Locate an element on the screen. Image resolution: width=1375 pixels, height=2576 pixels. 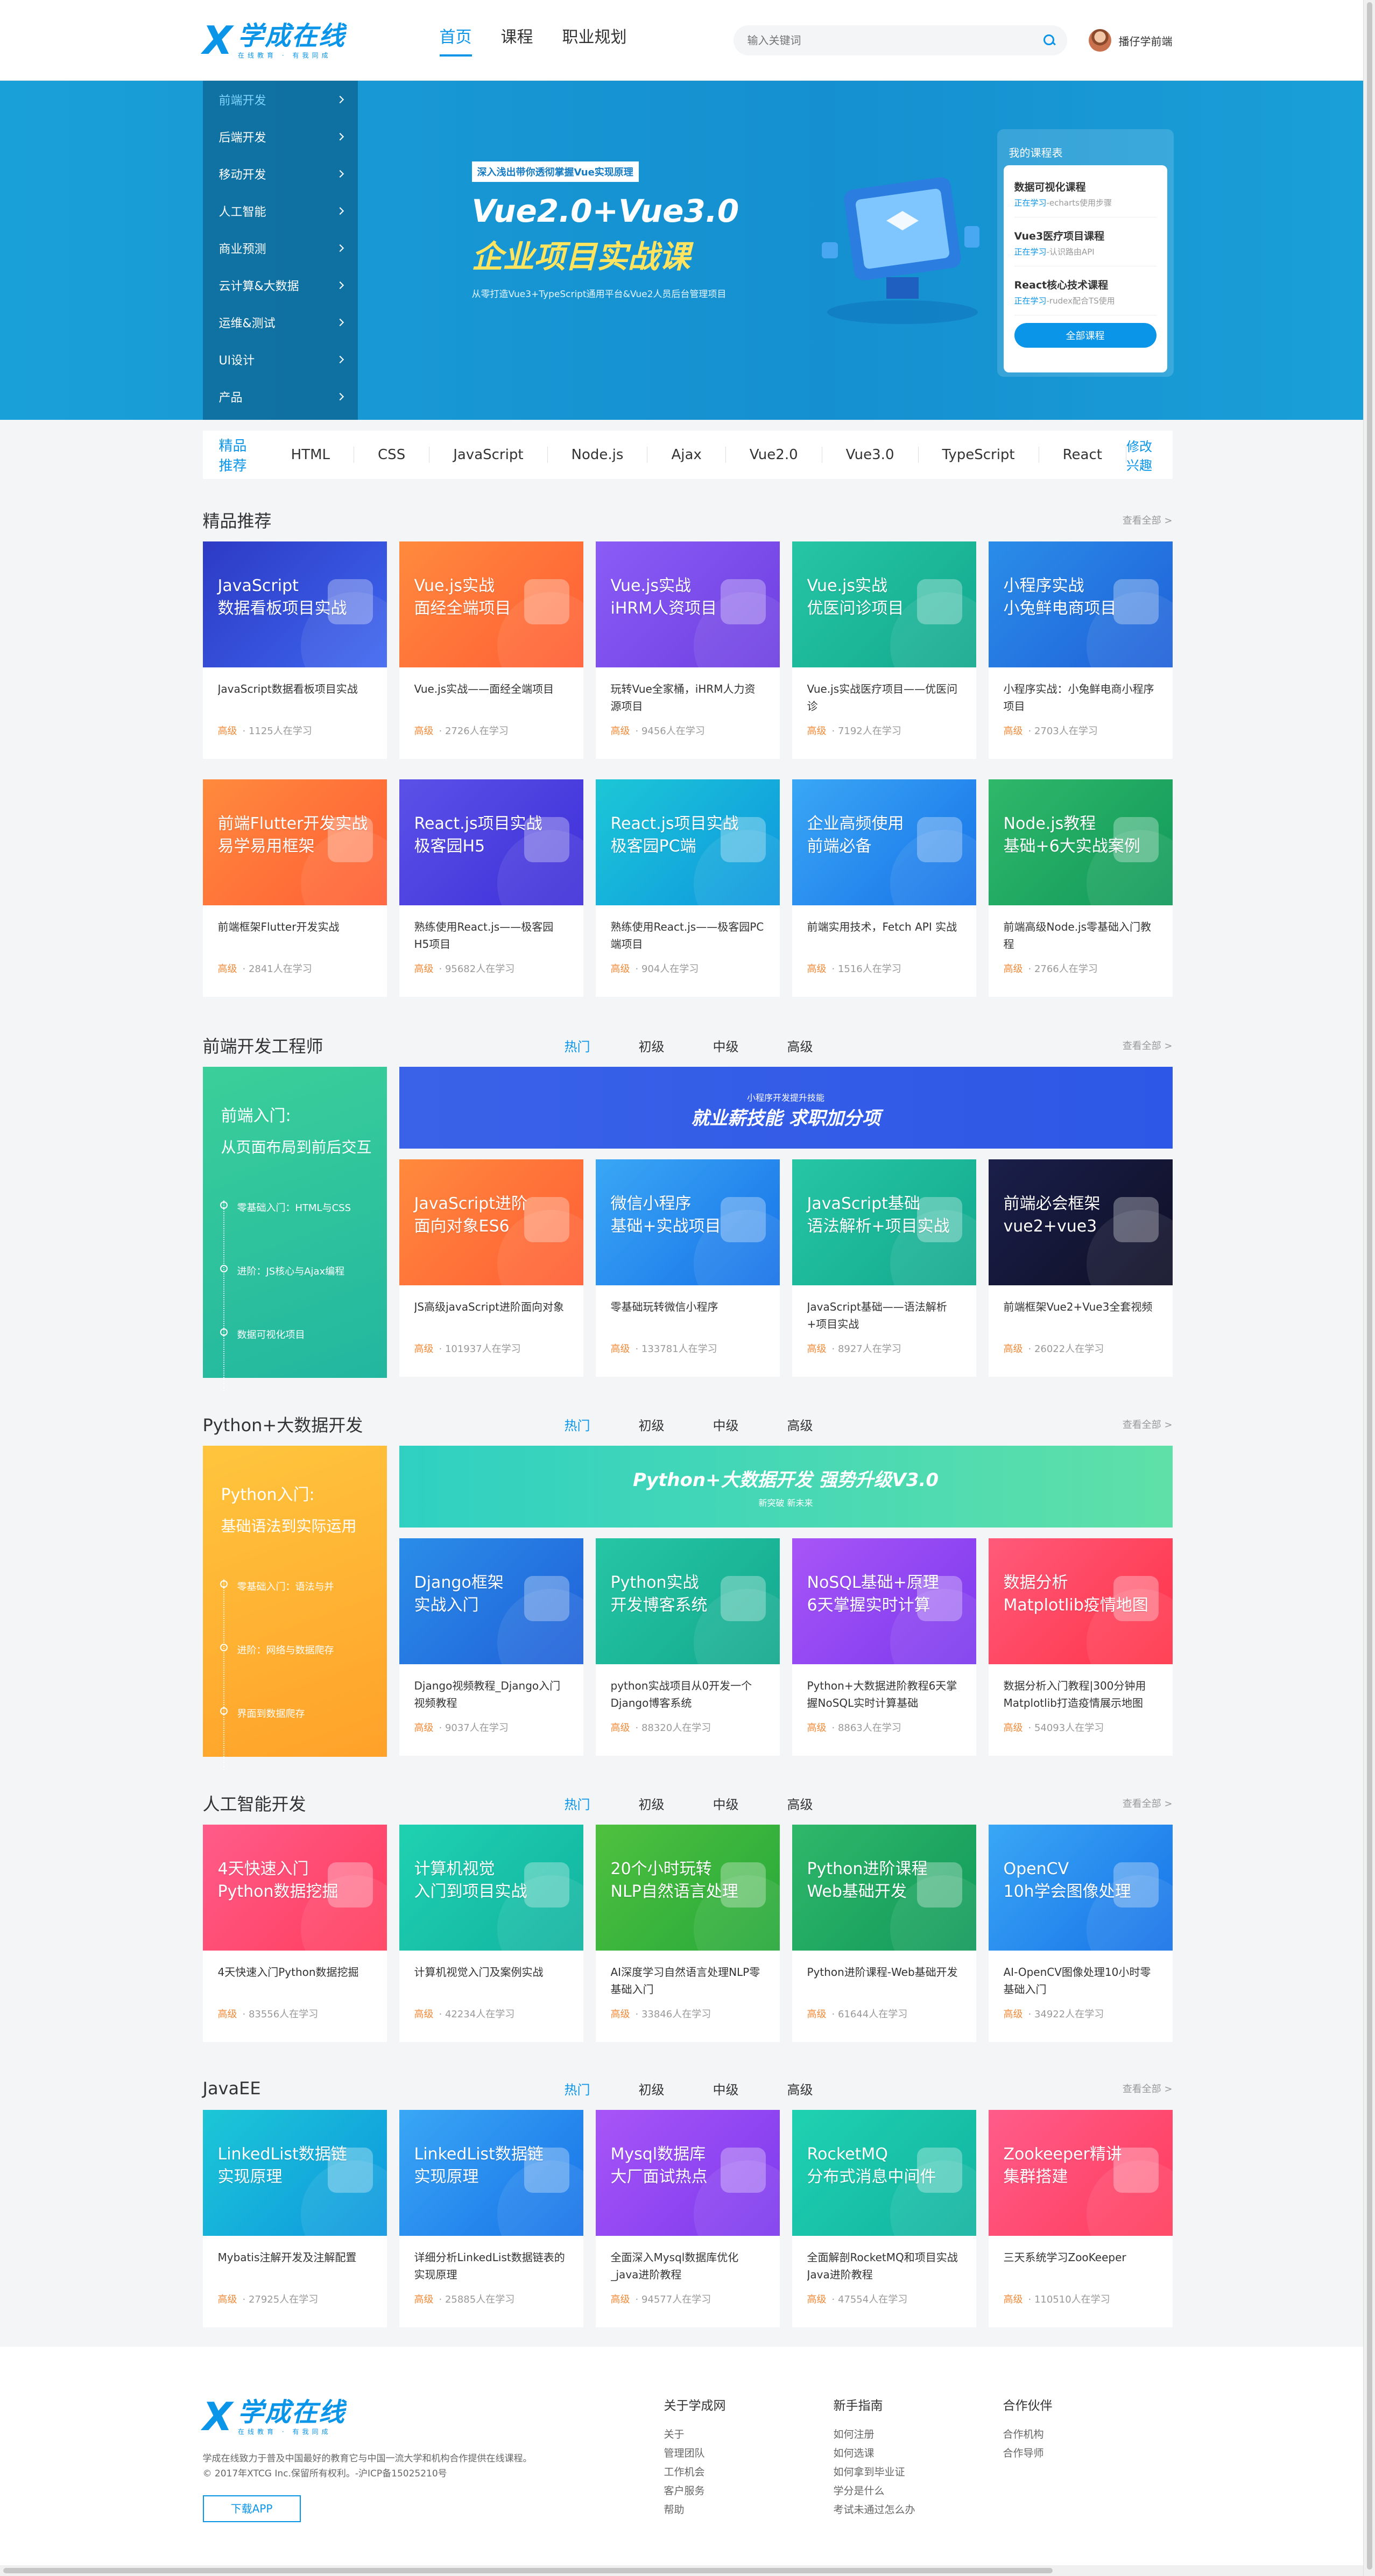
footer-link: 如何注册 is located at coordinates (918, 2435).